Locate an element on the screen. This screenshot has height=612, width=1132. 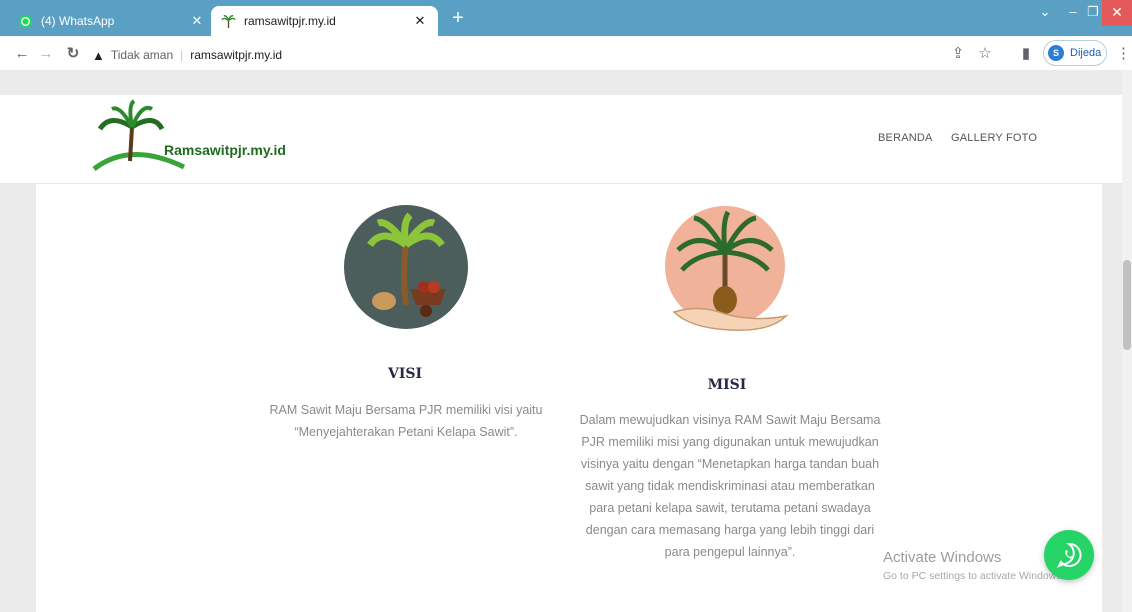
windows-activation-subtitle: Go to PC settings to activate Windows. is located at coordinates (974, 576).